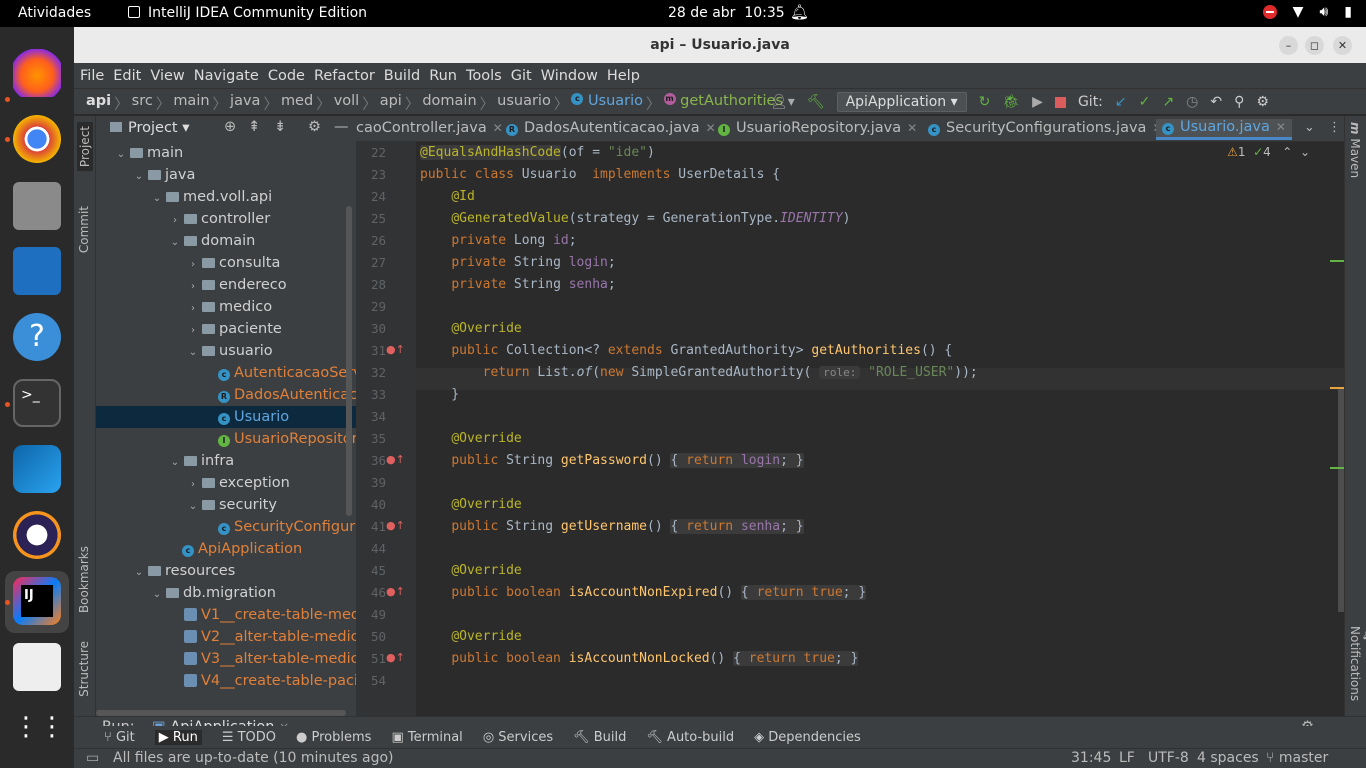  What do you see at coordinates (371, 438) in the screenshot?
I see `line-number: 35` at bounding box center [371, 438].